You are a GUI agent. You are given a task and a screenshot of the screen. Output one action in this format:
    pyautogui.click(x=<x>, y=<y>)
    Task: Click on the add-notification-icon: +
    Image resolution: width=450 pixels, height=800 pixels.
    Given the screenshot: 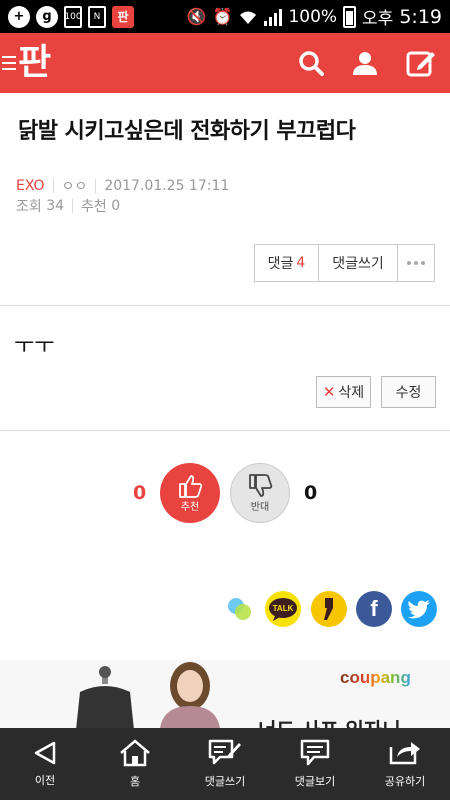 What is the action you would take?
    pyautogui.click(x=19, y=16)
    